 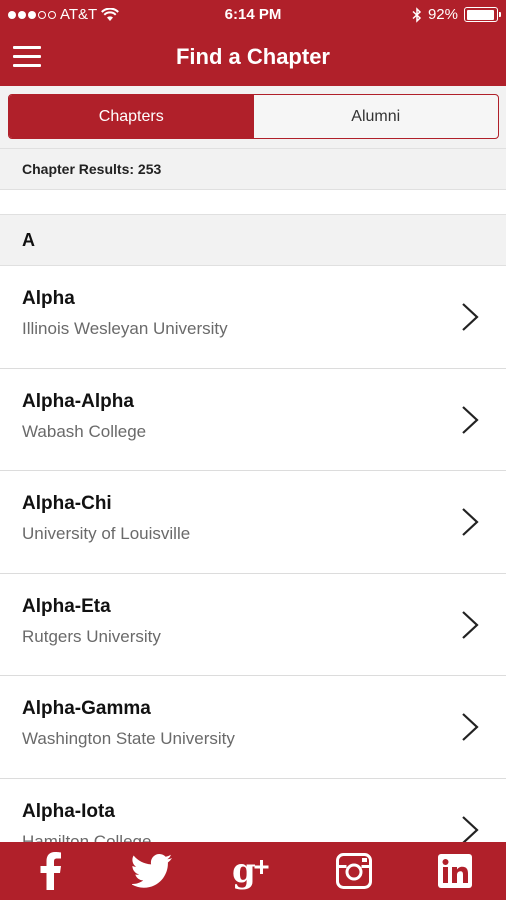 What do you see at coordinates (253, 522) in the screenshot?
I see `list-item: Alpha-Chi University of Louisville` at bounding box center [253, 522].